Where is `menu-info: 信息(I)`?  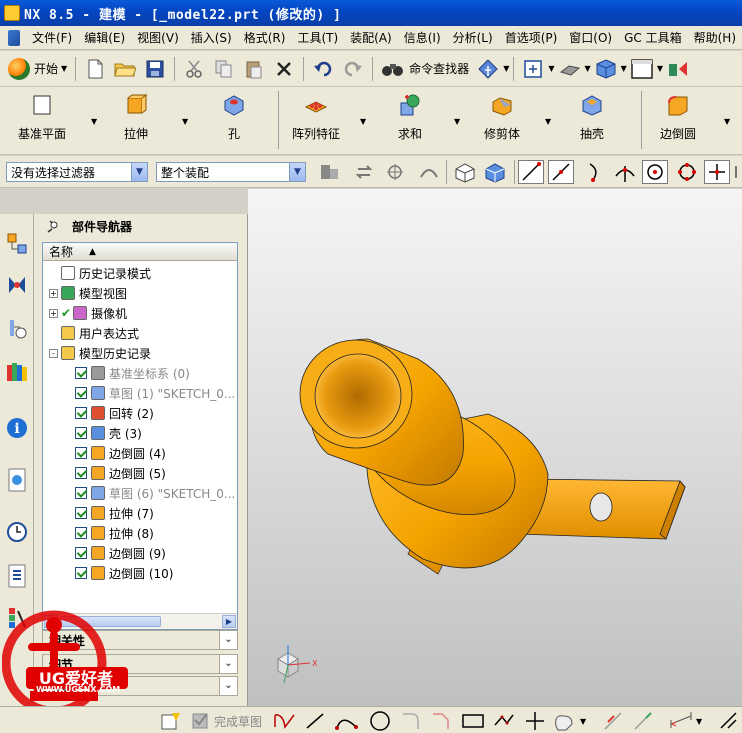 menu-info: 信息(I) is located at coordinates (422, 37).